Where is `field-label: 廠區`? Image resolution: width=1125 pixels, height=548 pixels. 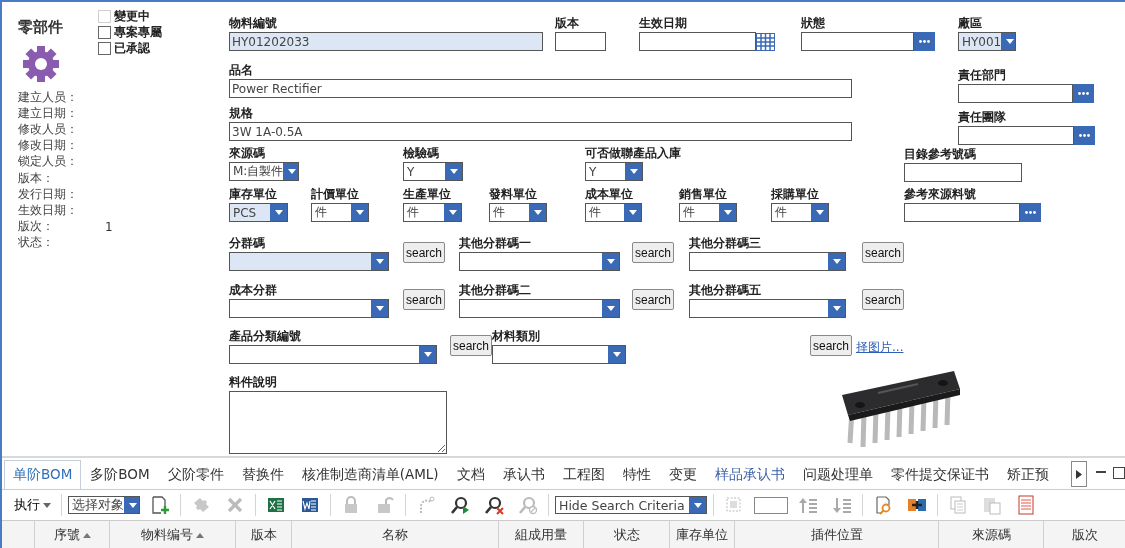
field-label: 廠區 is located at coordinates (970, 24).